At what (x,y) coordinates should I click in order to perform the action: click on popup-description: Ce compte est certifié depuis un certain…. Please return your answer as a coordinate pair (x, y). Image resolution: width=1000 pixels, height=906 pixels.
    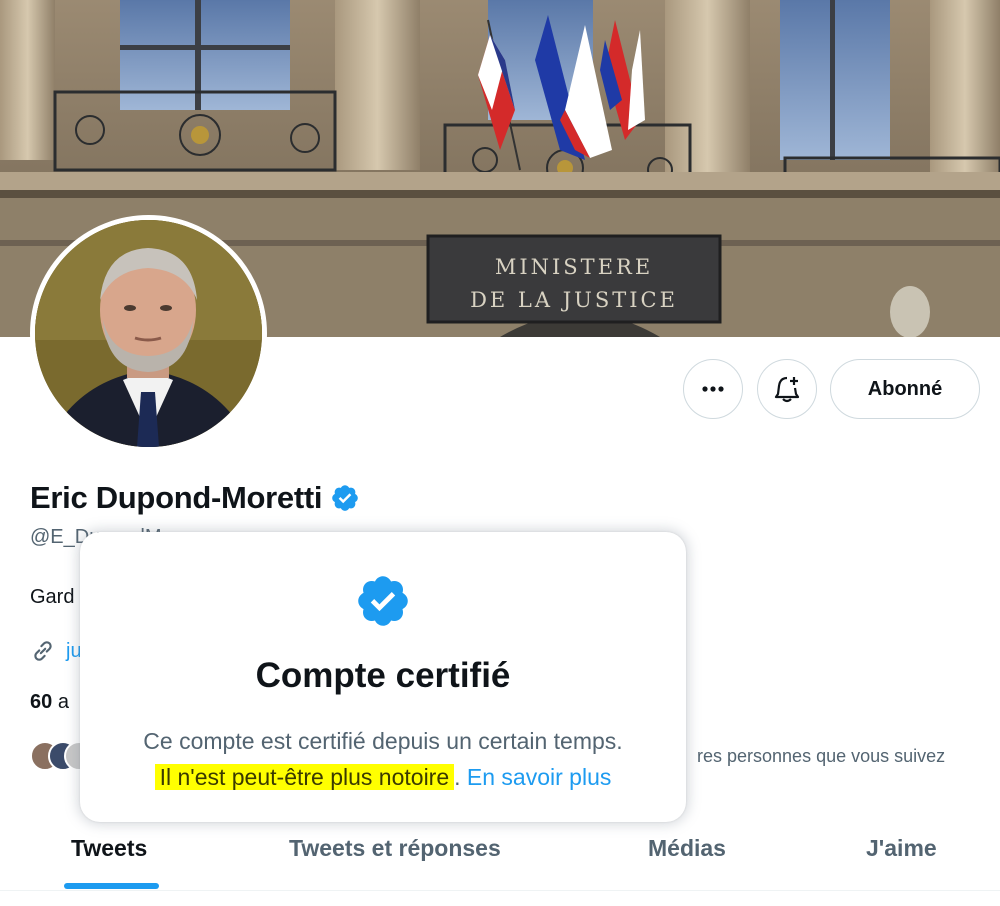
    Looking at the image, I should click on (383, 759).